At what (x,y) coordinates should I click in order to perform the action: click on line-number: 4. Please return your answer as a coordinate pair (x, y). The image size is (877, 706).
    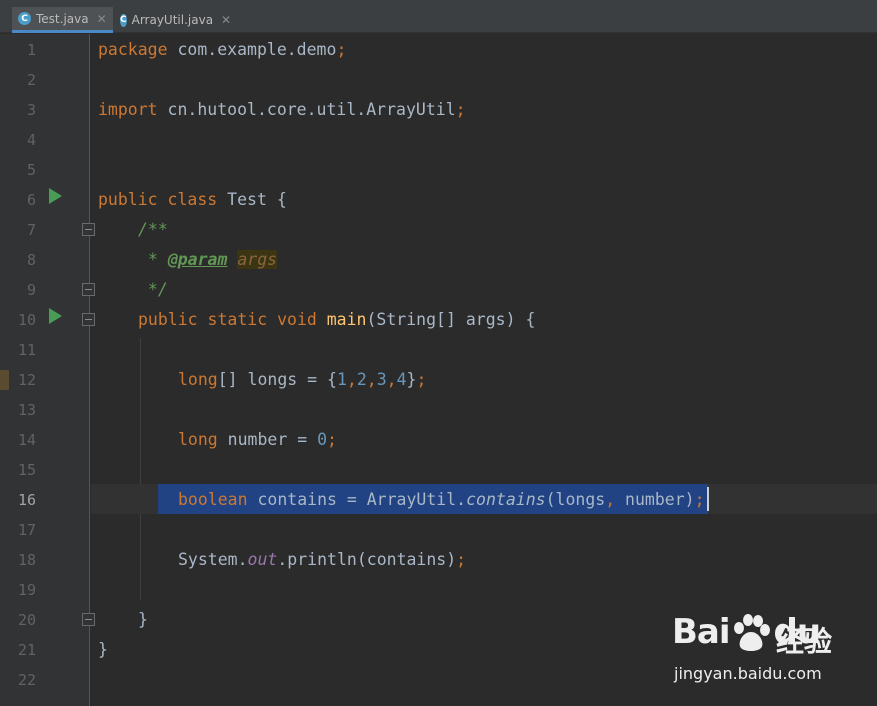
    Looking at the image, I should click on (31, 140).